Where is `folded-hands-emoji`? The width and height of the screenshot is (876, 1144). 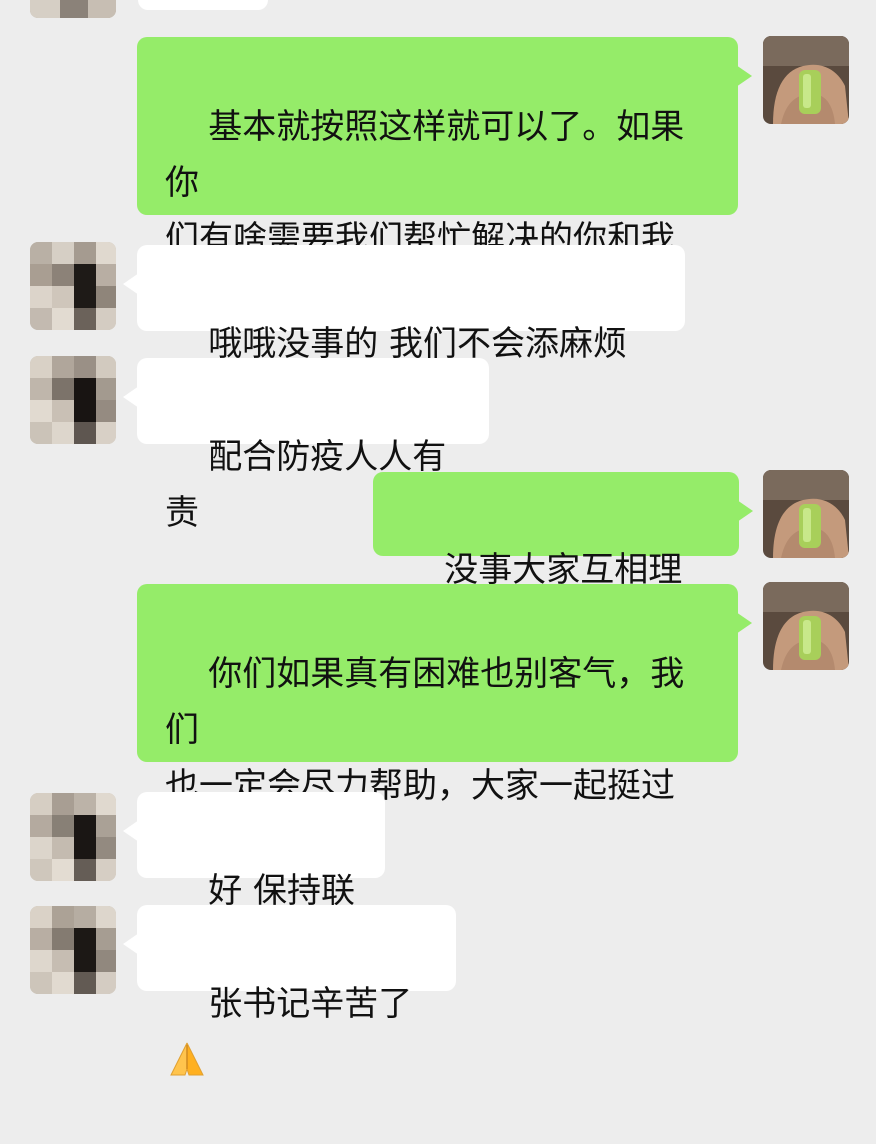
folded-hands-emoji is located at coordinates (187, 1059).